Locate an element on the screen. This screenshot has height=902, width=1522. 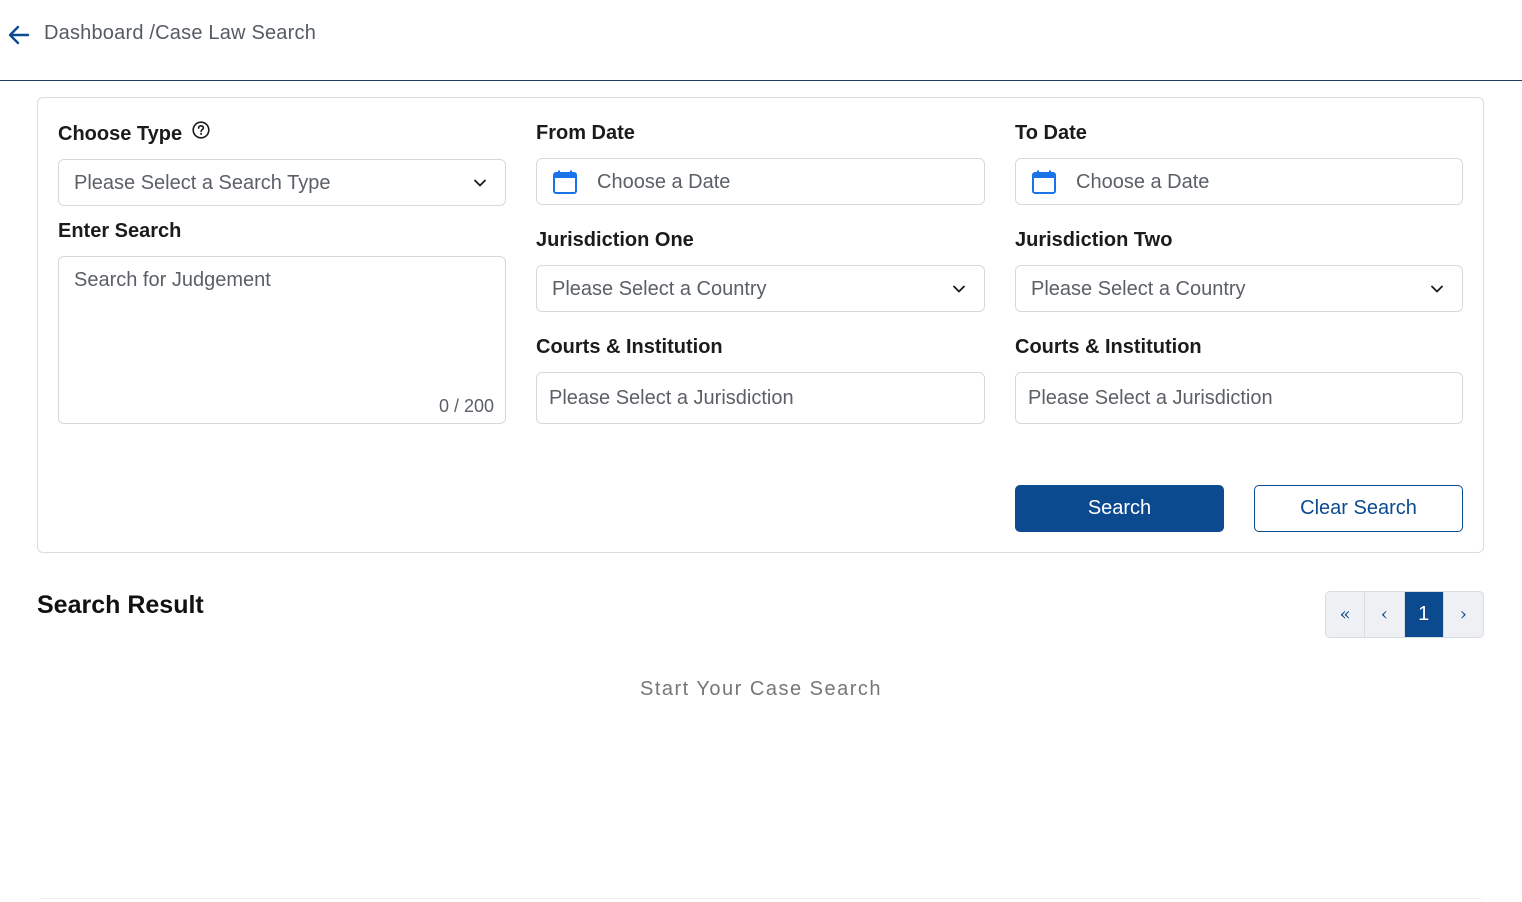
previous-page-button: ‹ is located at coordinates (1385, 614).